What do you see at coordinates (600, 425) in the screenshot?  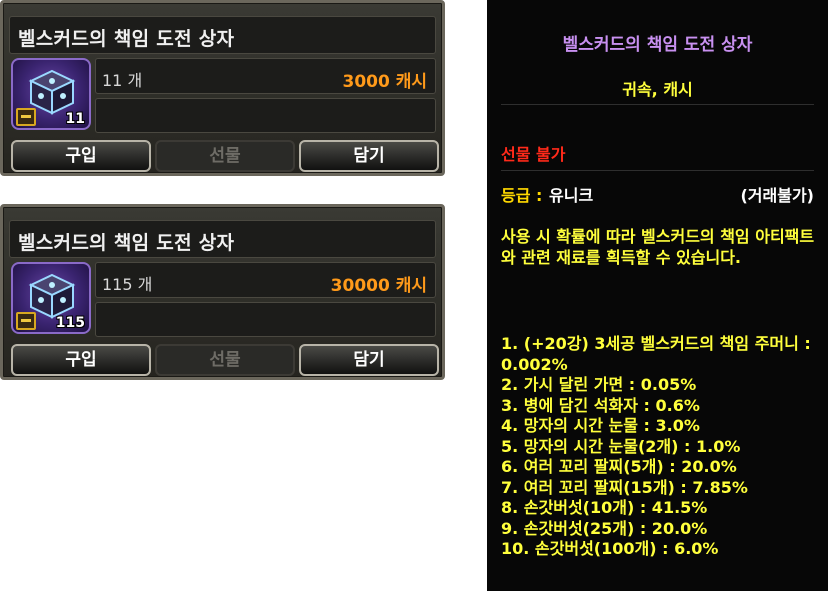 I see `drop-rate-item: 4. 망자의 시간 눈물 : 3.0%` at bounding box center [600, 425].